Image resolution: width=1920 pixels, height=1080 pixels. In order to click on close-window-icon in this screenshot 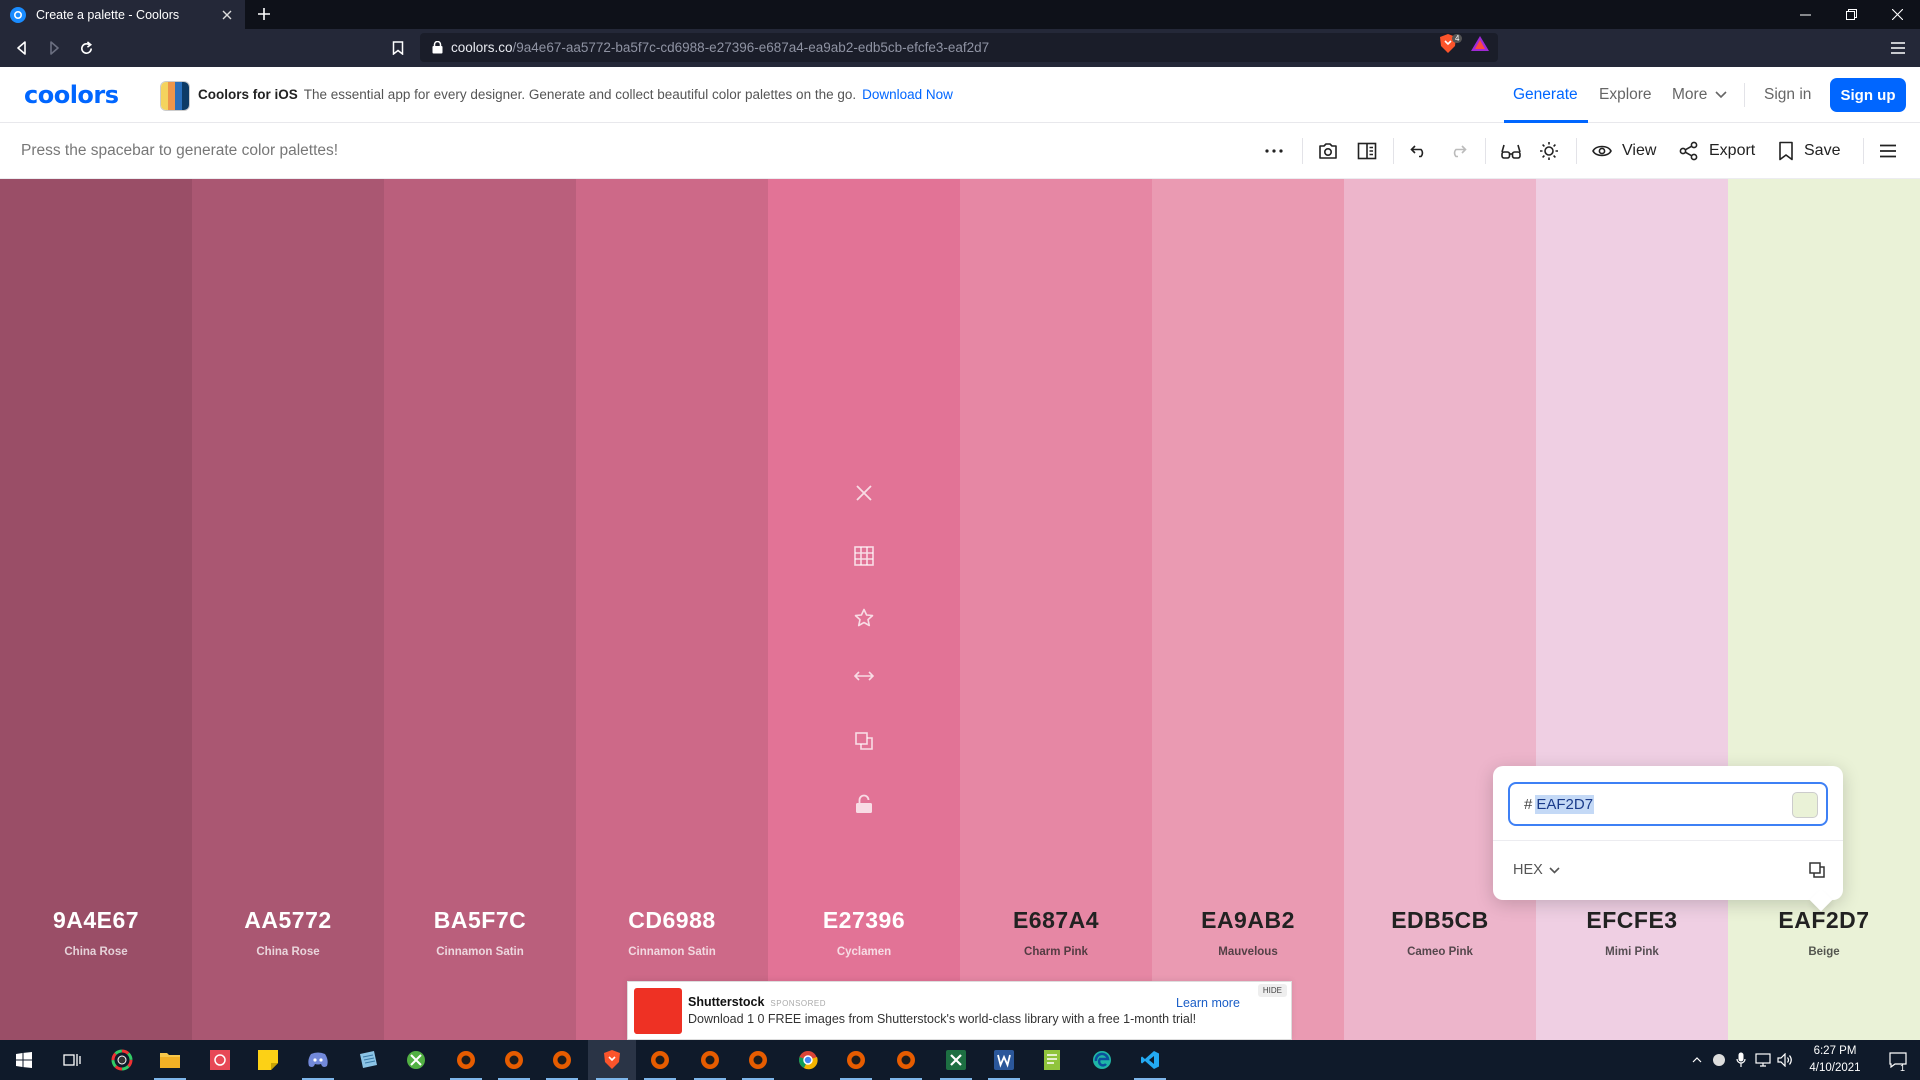, I will do `click(1897, 14)`.